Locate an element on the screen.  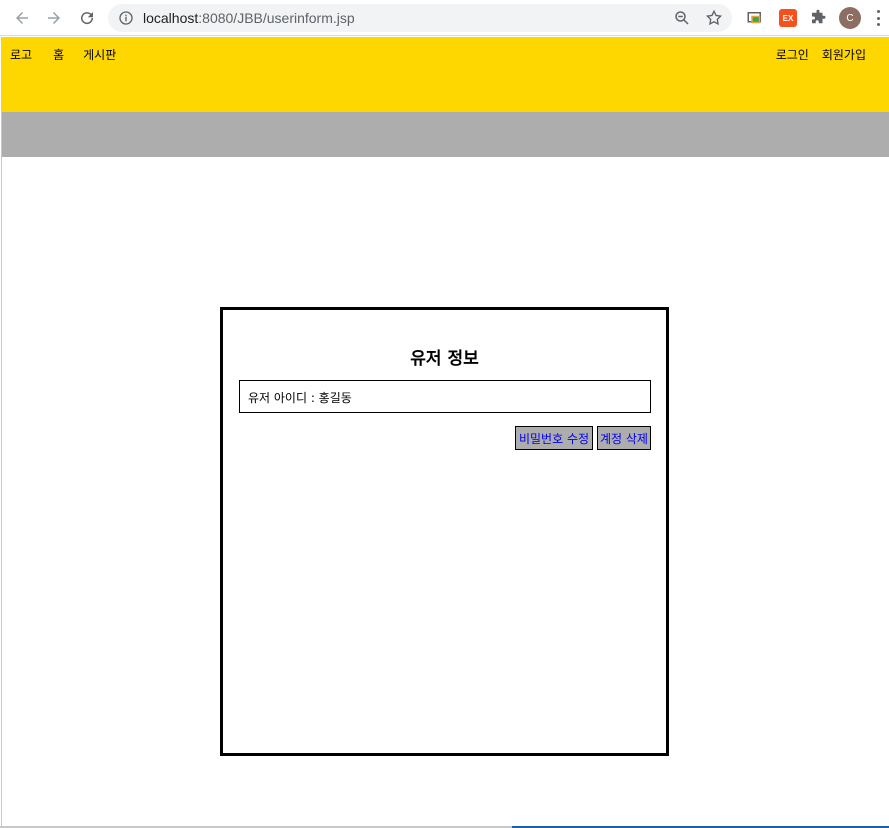
nav-right: 로그인 회원가입 is located at coordinates (821, 54).